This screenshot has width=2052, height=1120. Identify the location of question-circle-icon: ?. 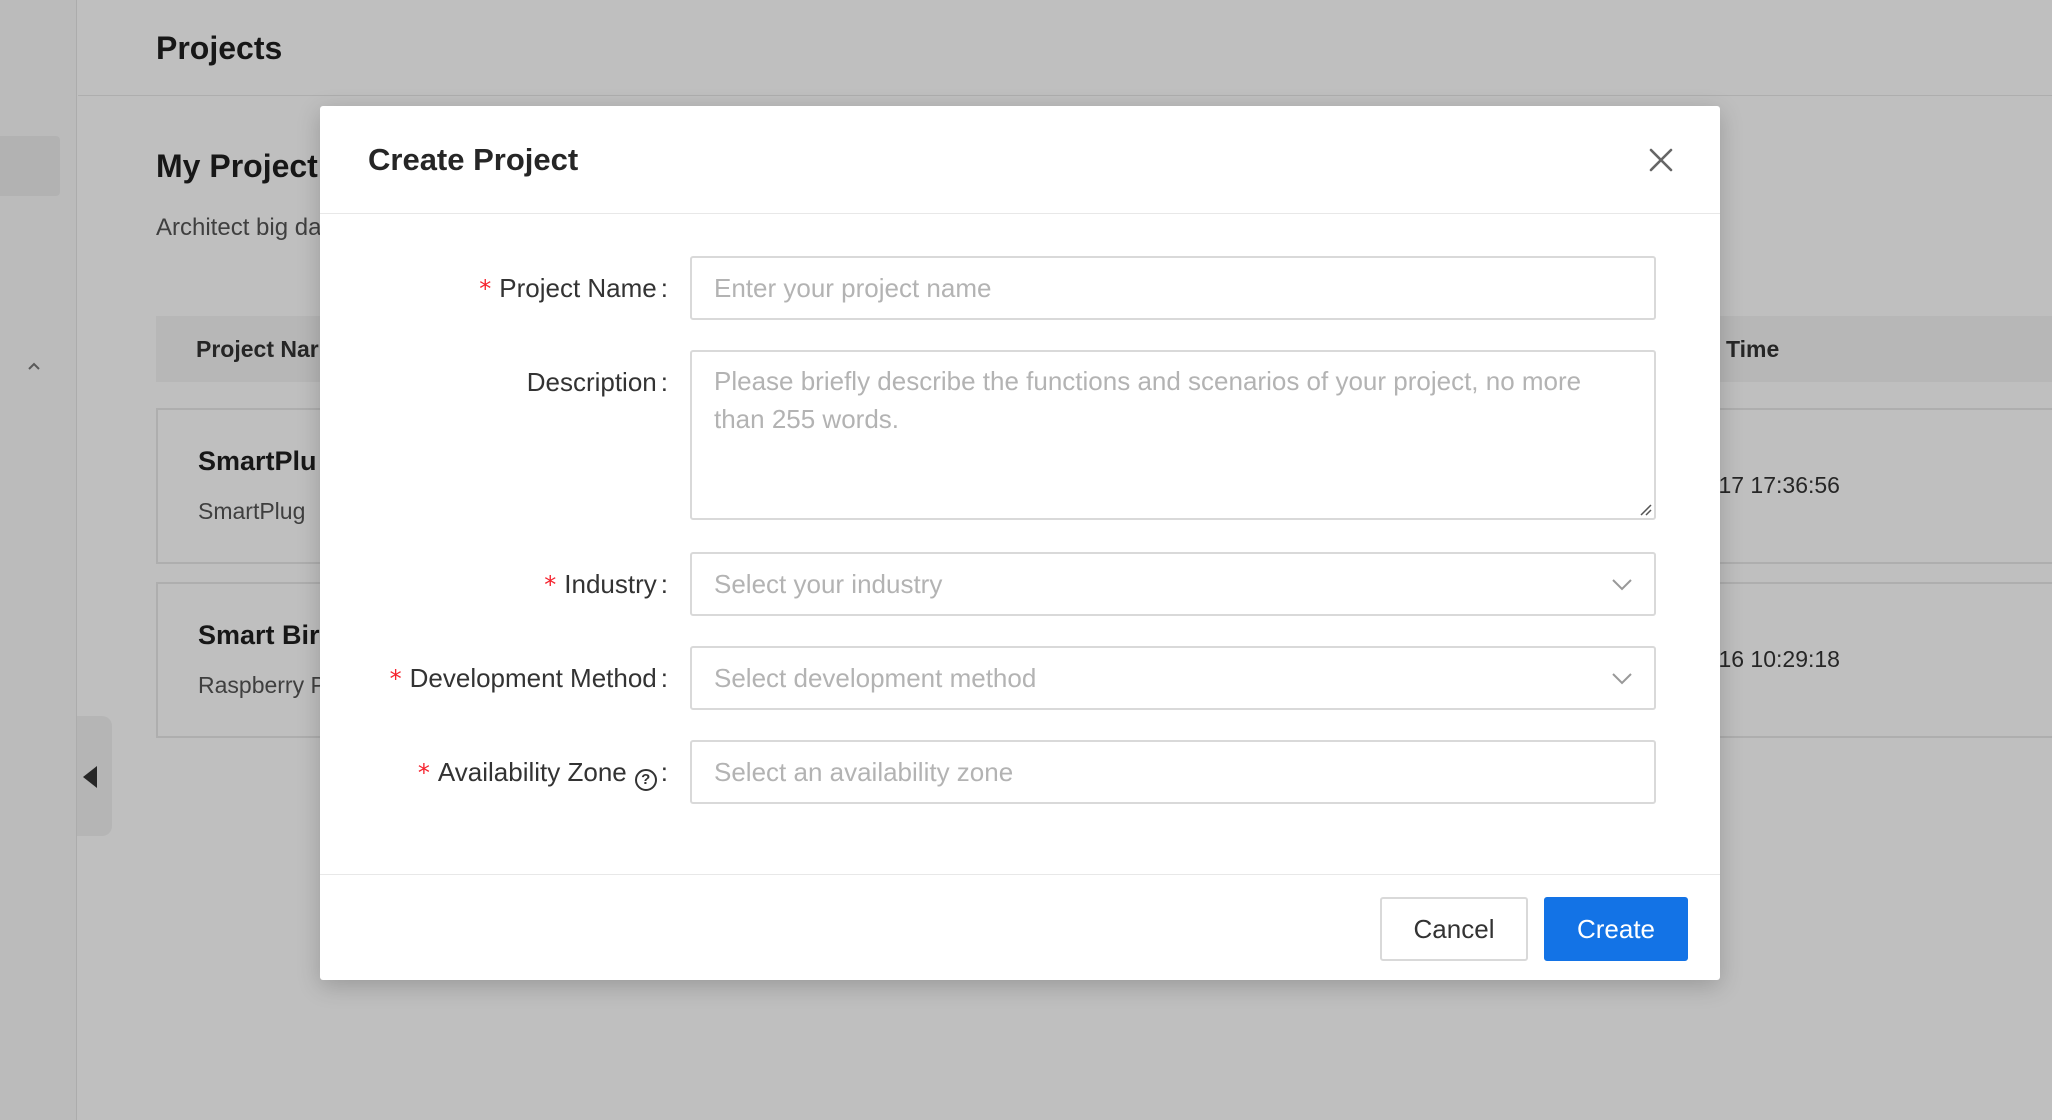
(645, 780).